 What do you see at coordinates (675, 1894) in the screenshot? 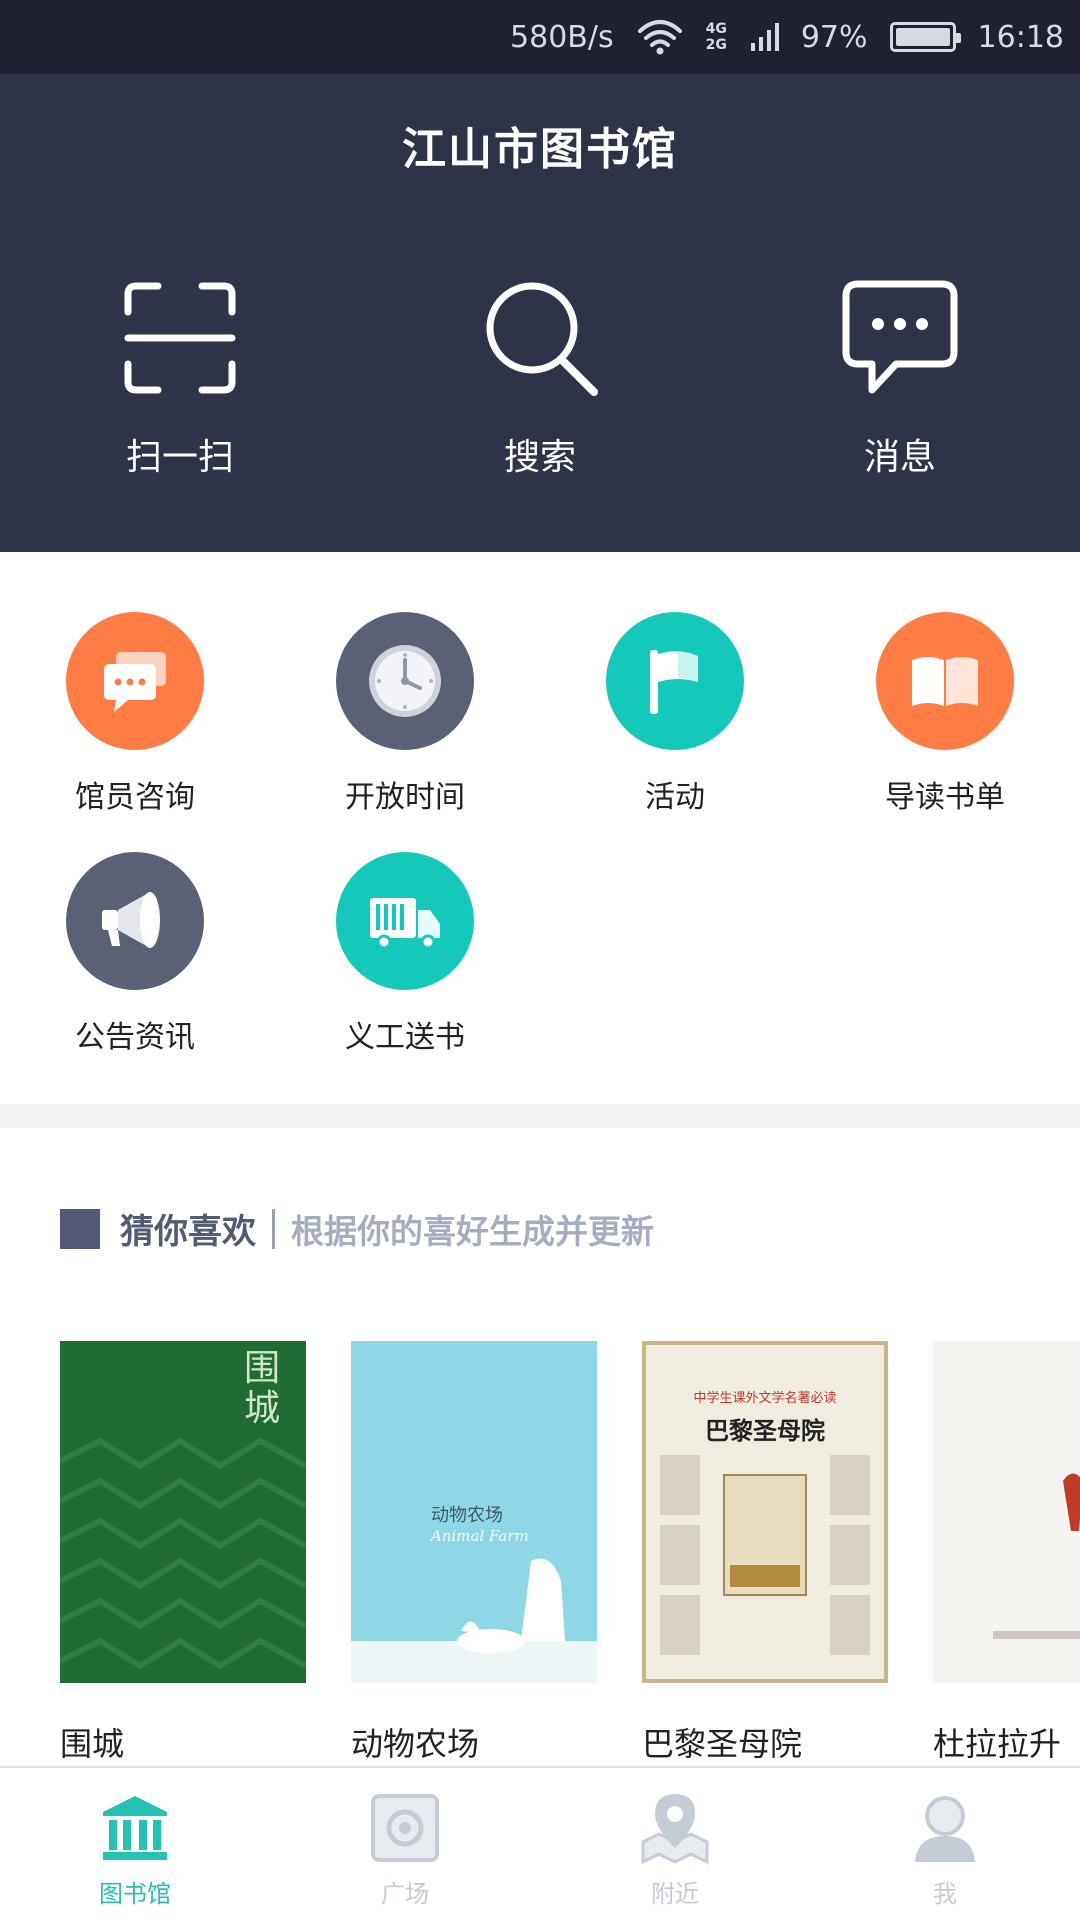
I see `nav-label: 附近` at bounding box center [675, 1894].